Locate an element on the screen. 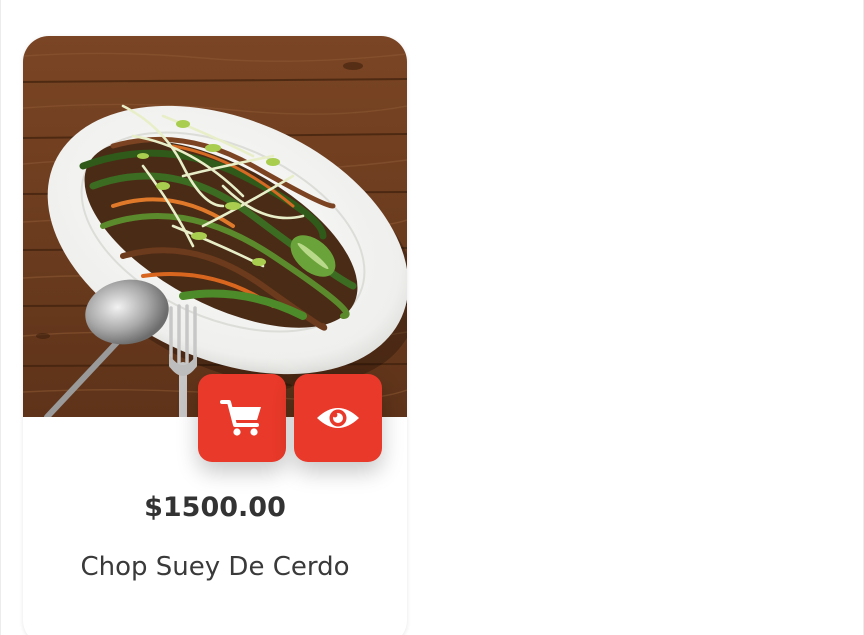  product-actions is located at coordinates (290, 418).